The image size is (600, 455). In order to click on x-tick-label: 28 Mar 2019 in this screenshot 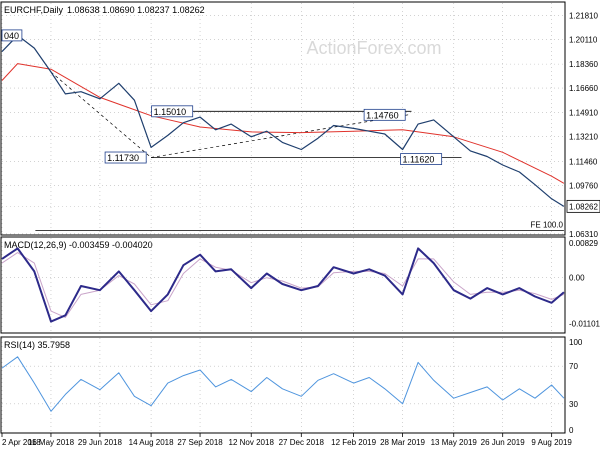, I will do `click(402, 442)`.